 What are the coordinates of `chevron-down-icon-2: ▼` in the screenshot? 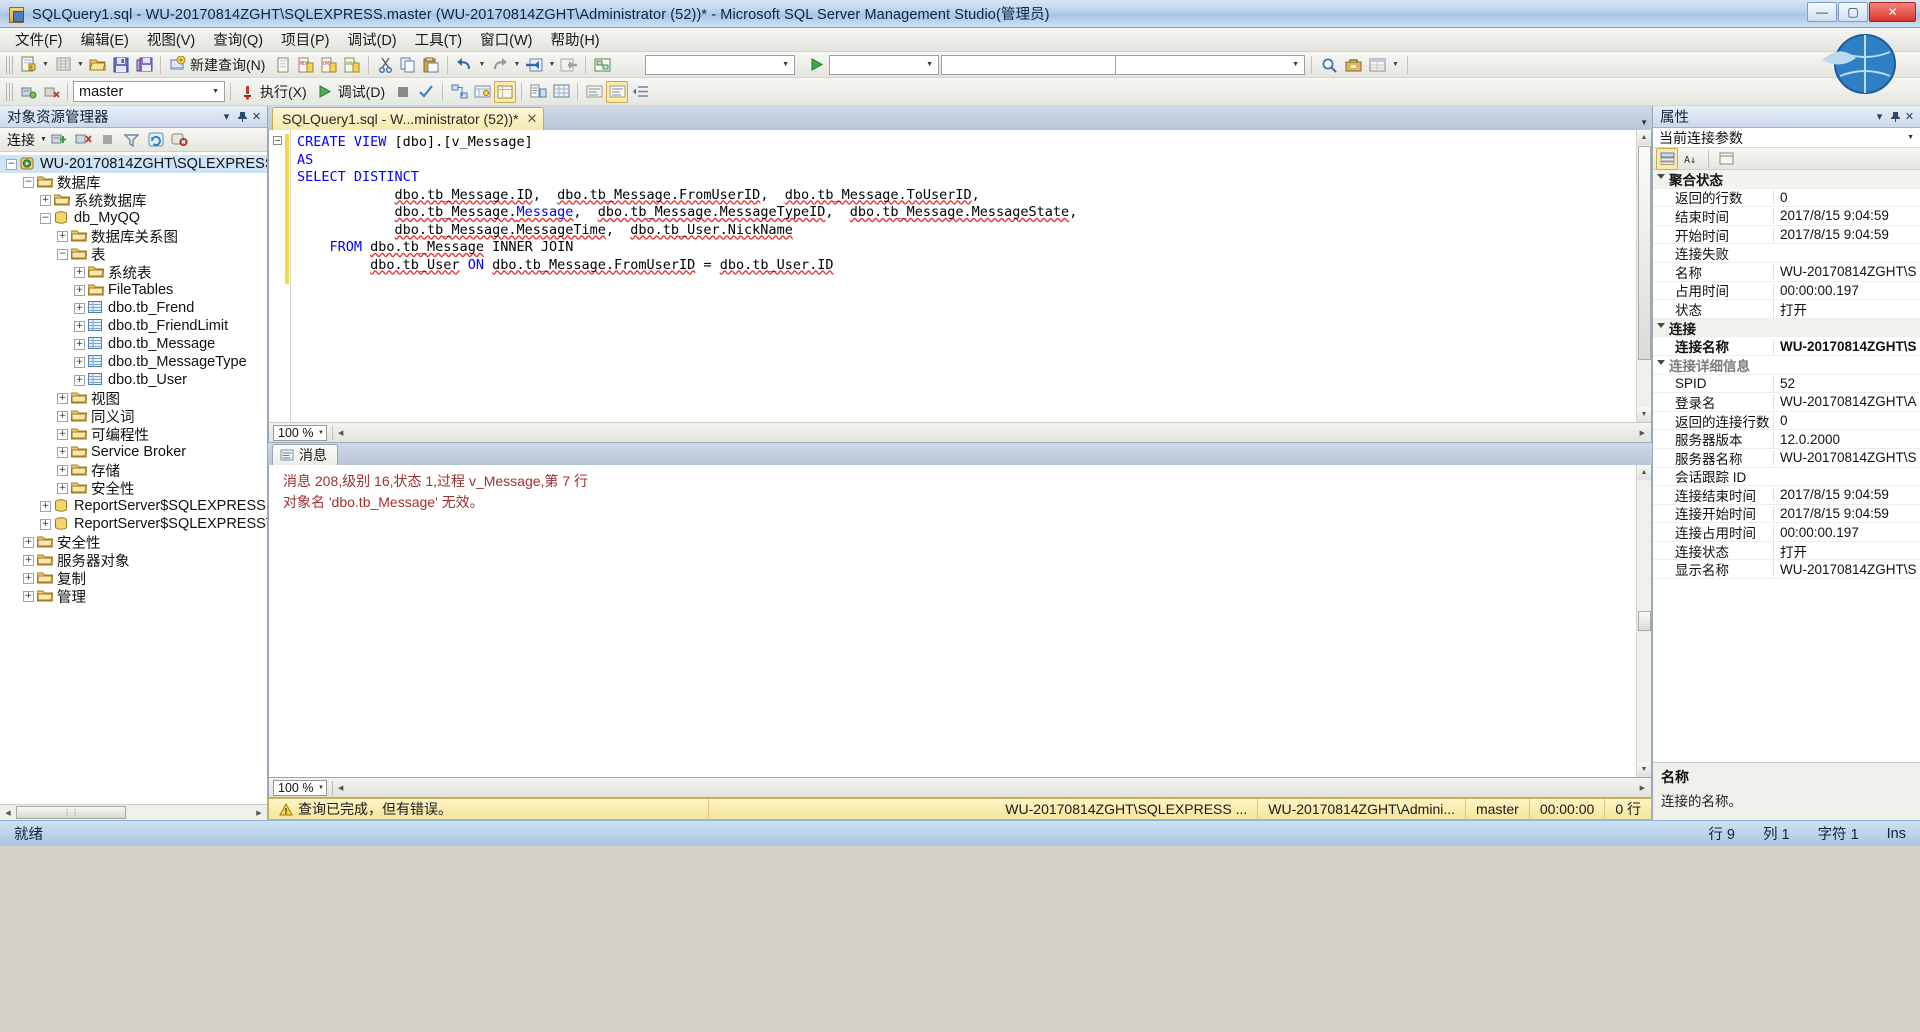 It's located at (929, 64).